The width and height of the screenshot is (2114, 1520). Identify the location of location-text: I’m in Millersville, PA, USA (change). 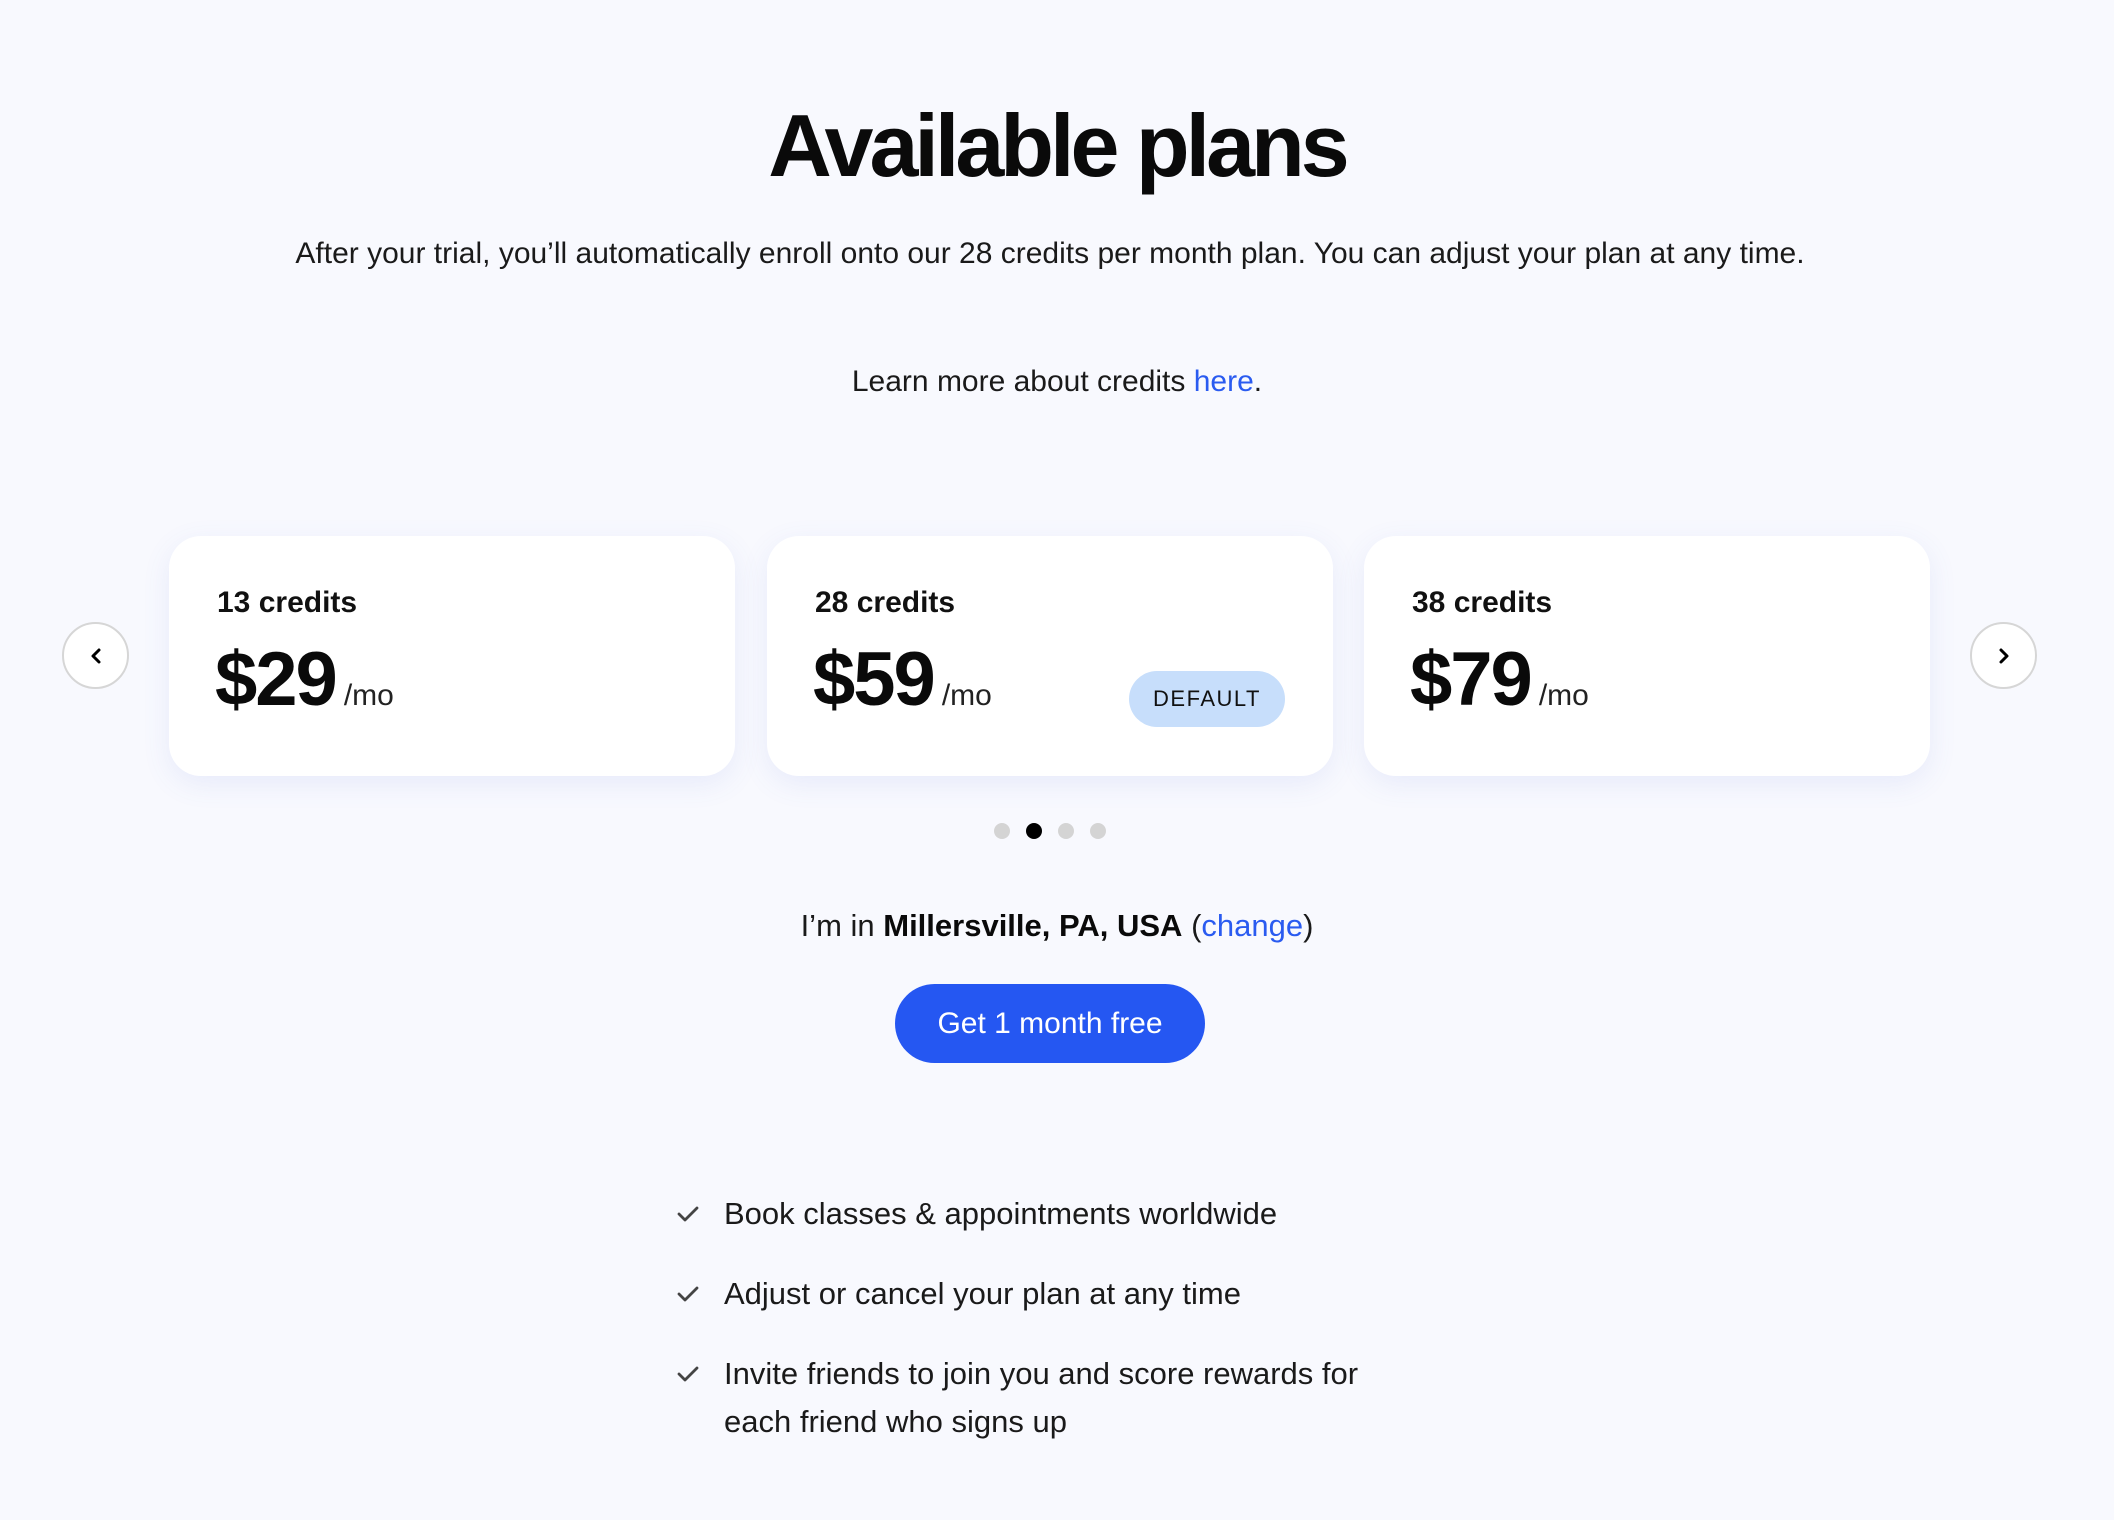
(1057, 926).